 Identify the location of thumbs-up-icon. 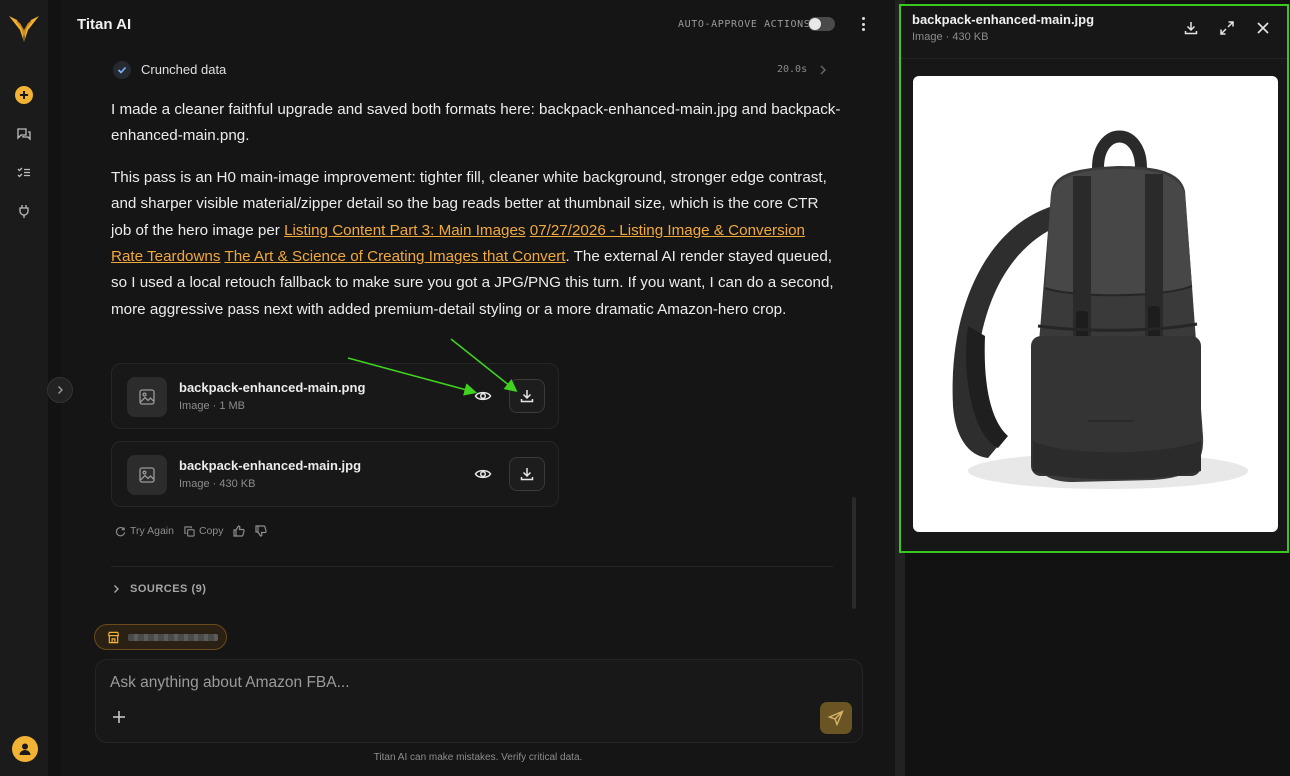
(239, 531).